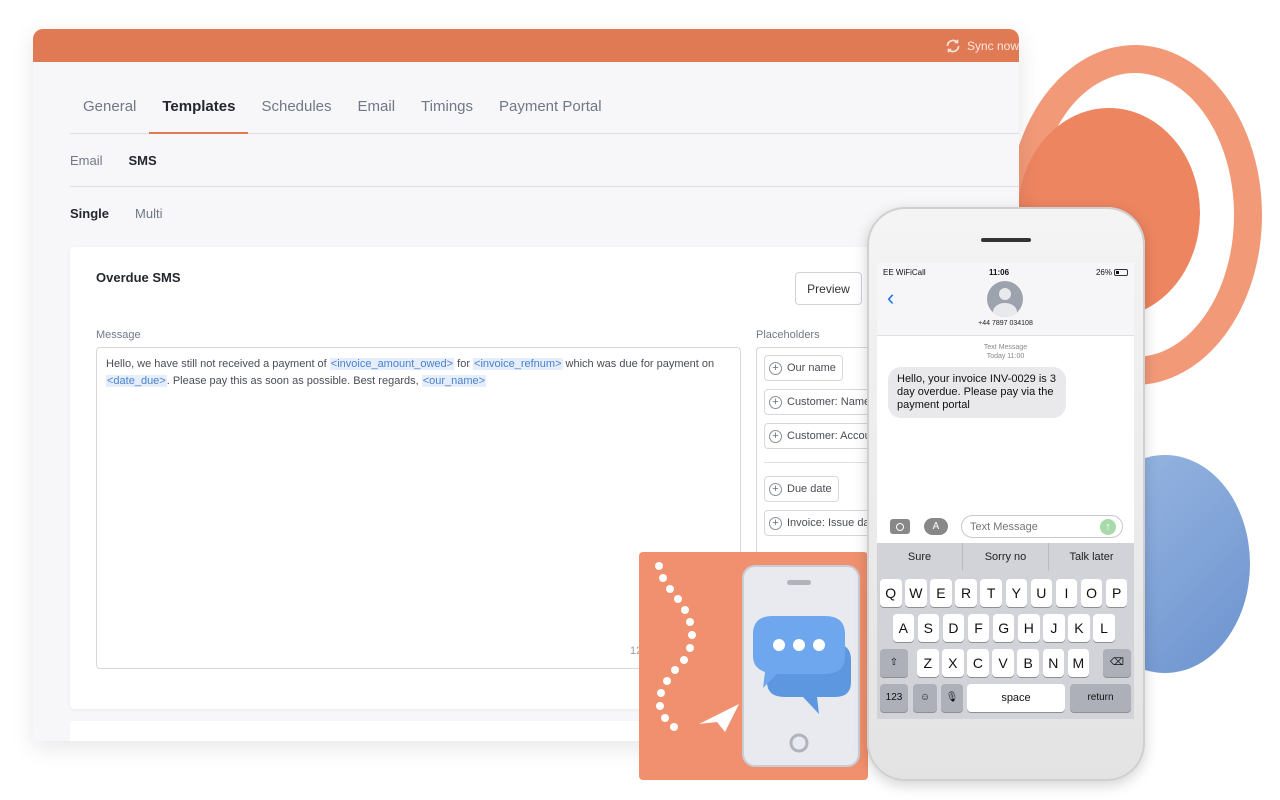  Describe the element at coordinates (1116, 593) in the screenshot. I see `key-p: P` at that location.